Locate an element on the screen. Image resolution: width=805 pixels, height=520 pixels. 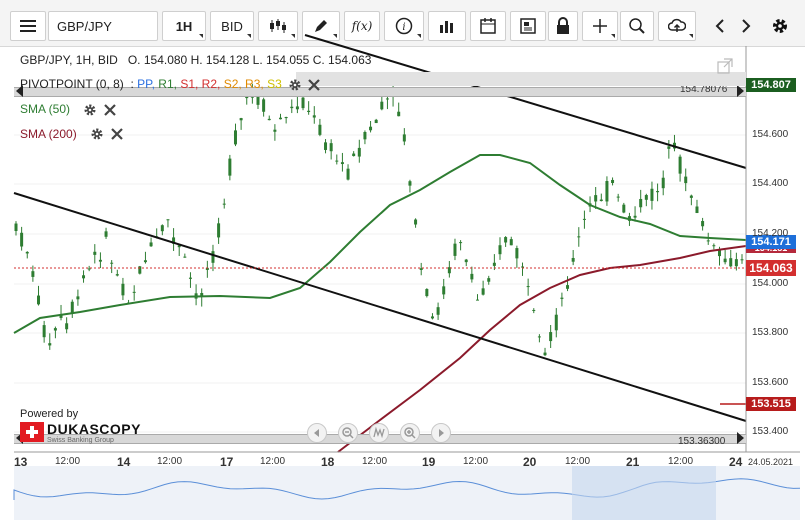
sma50-legend: SMA (50) is located at coordinates (45, 109).